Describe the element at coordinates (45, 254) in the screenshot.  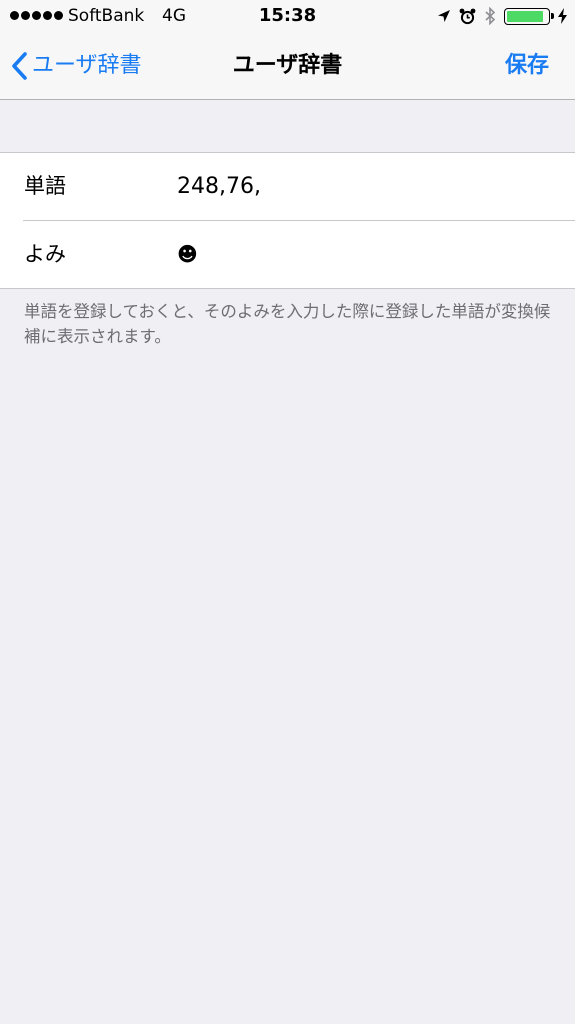
I see `reading-label: よみ` at that location.